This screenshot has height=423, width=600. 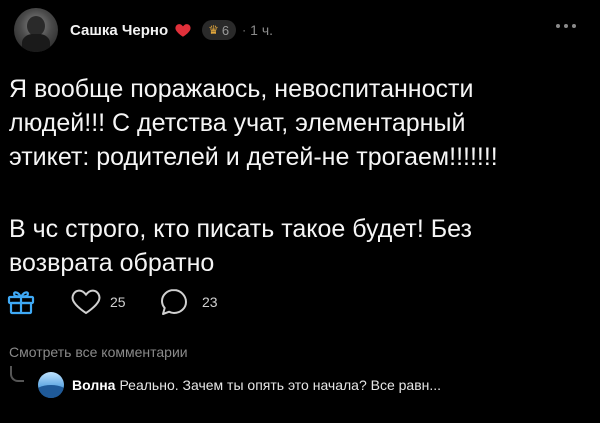 I want to click on reply-connector, so click(x=17, y=374).